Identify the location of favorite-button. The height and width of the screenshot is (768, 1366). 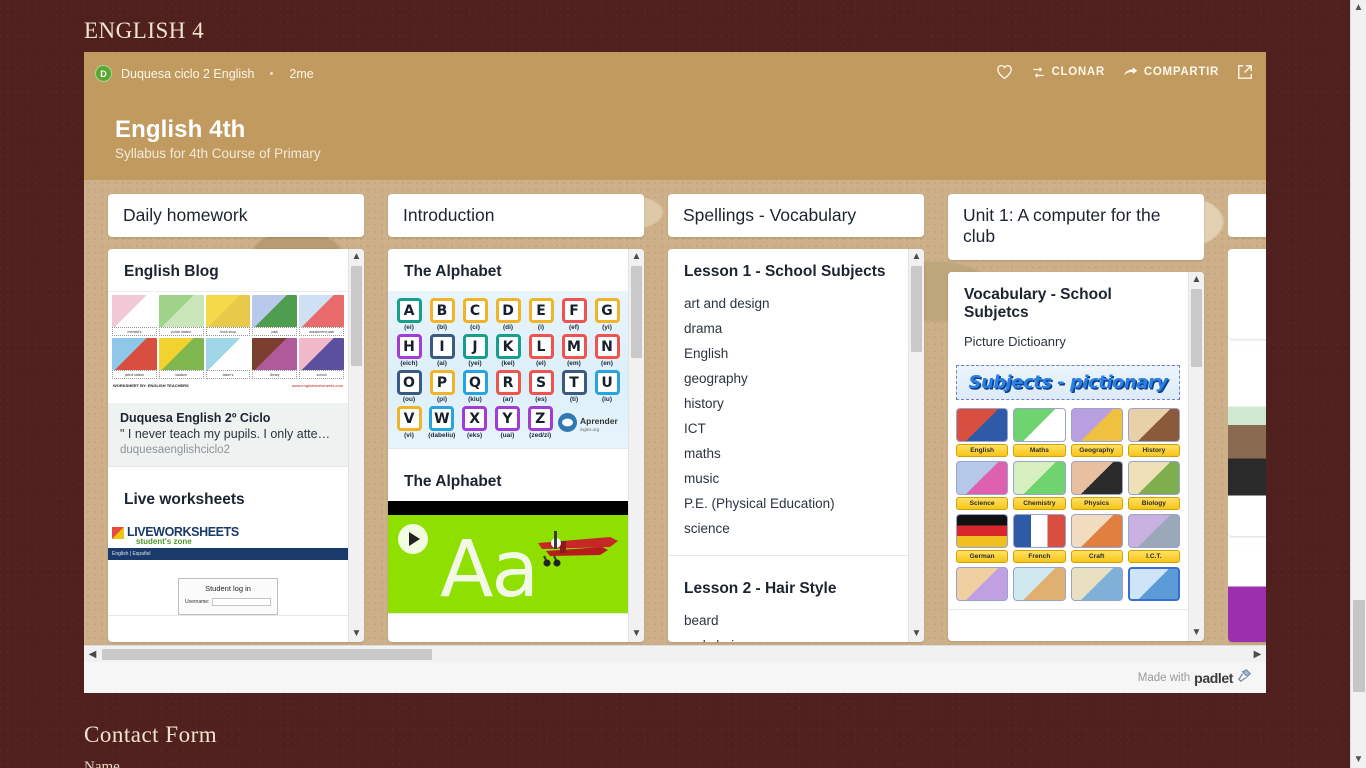
(1004, 72).